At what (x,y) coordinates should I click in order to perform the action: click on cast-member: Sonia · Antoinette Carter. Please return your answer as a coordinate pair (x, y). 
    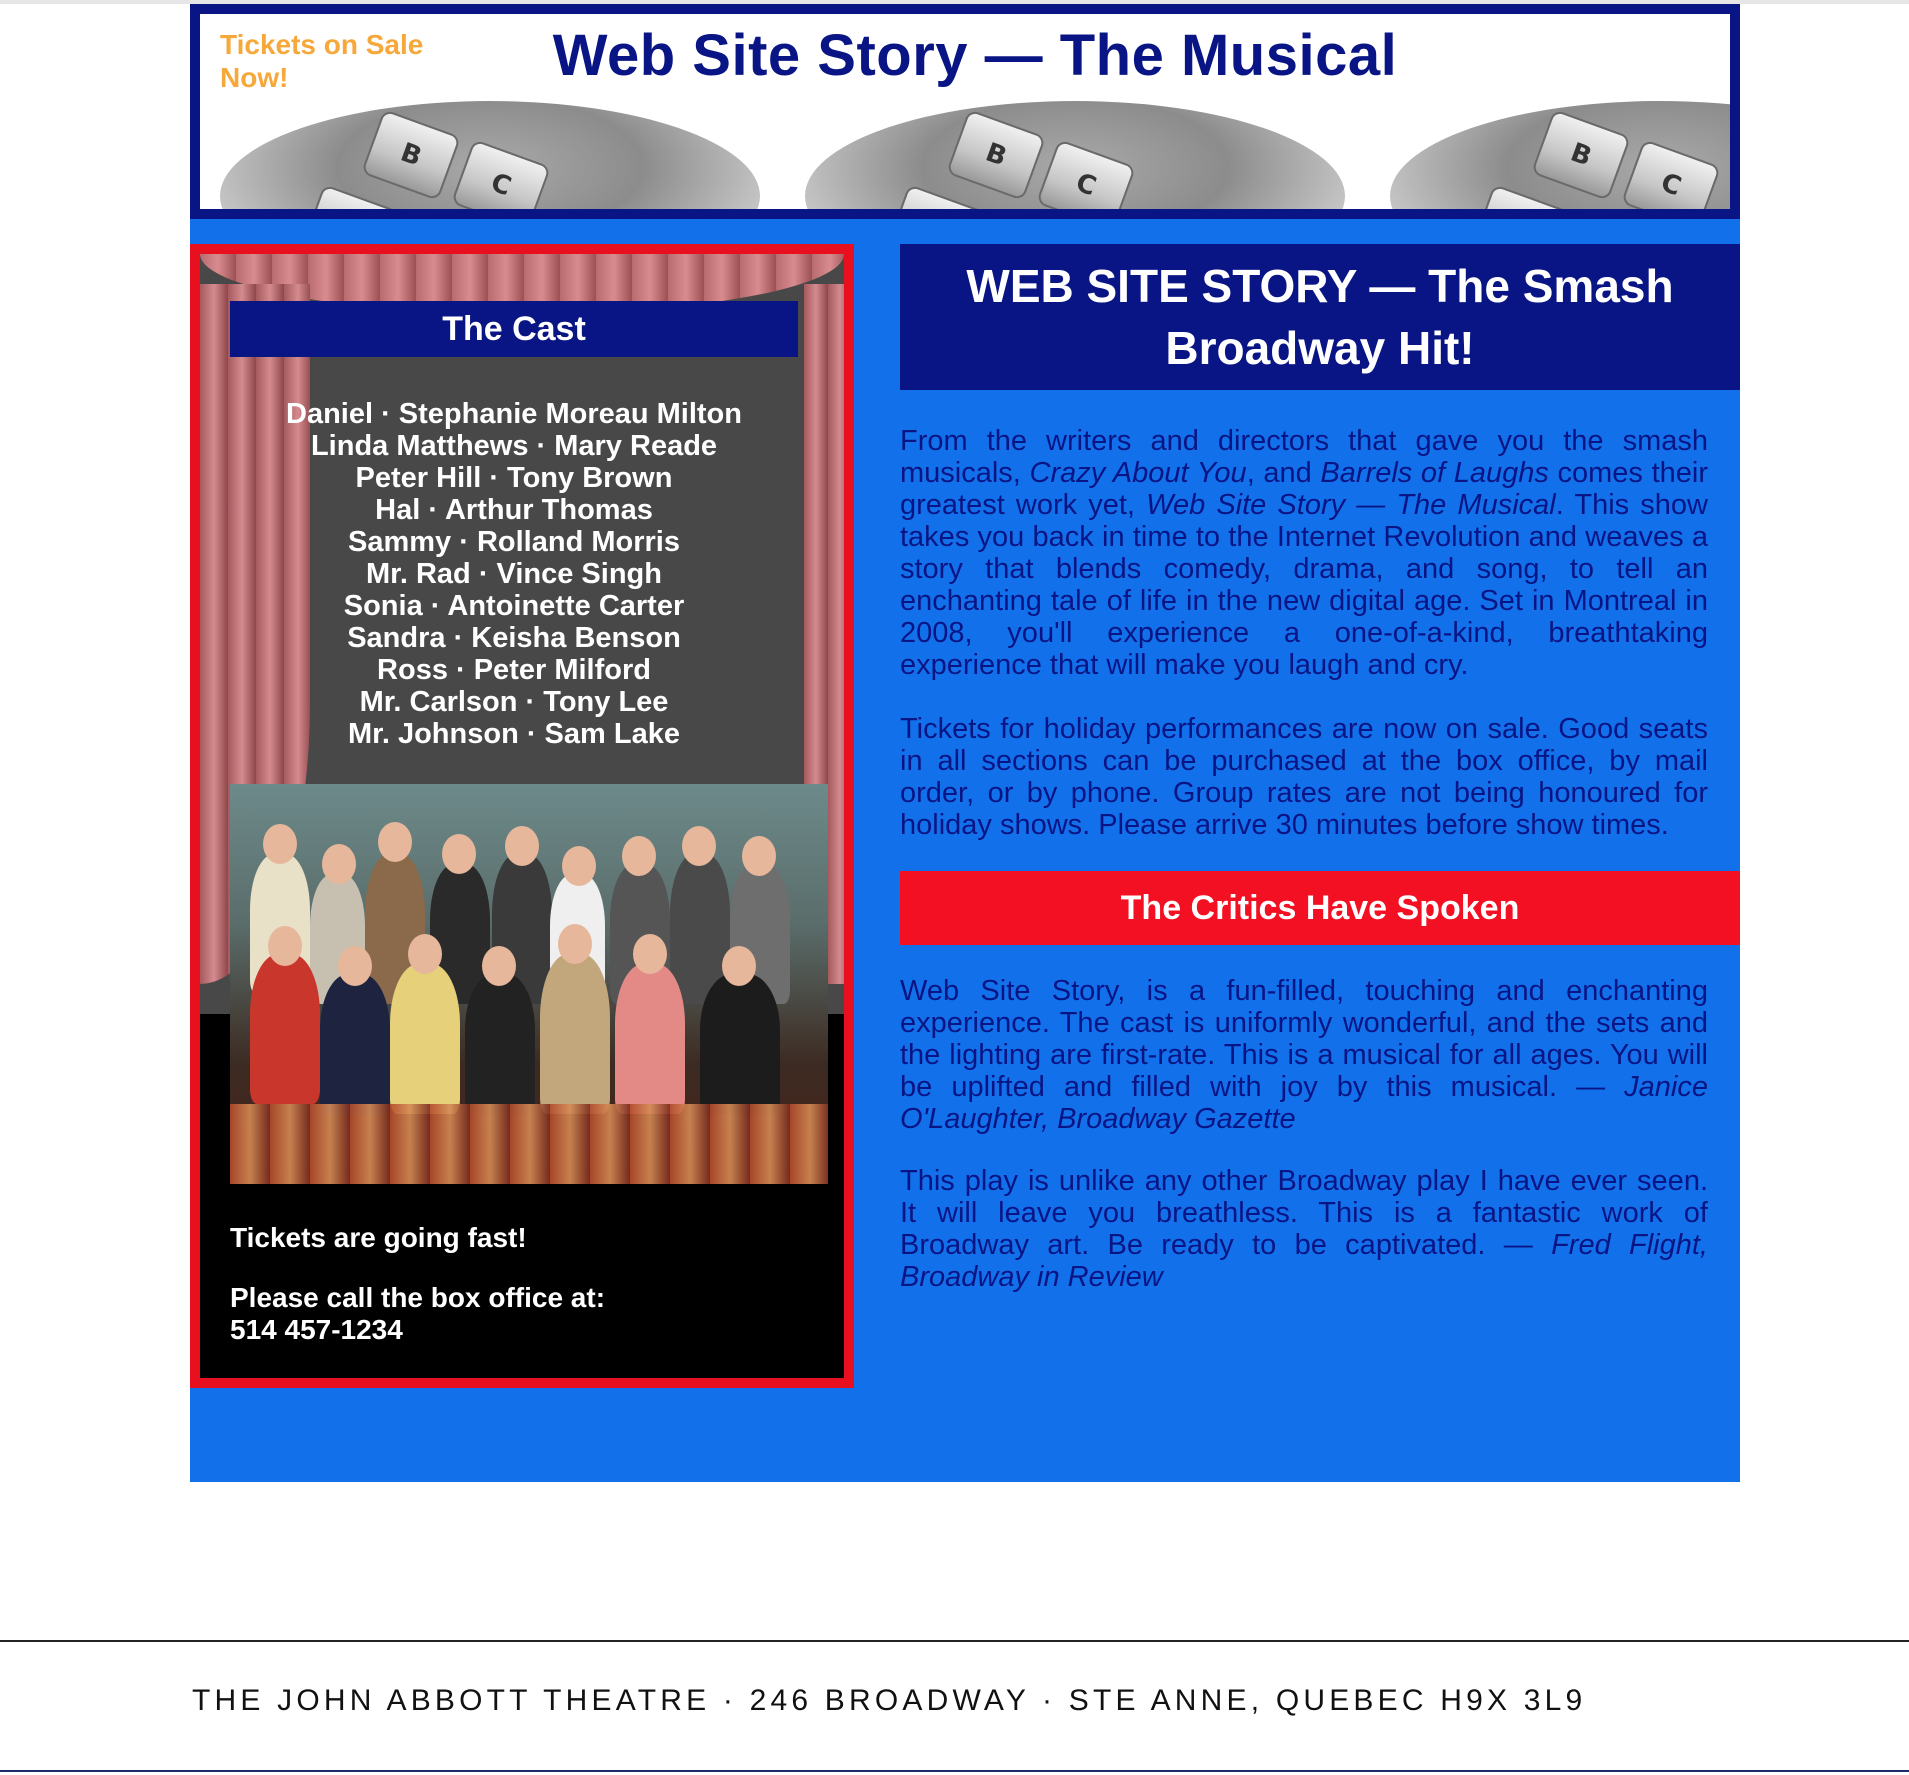
    Looking at the image, I should click on (514, 606).